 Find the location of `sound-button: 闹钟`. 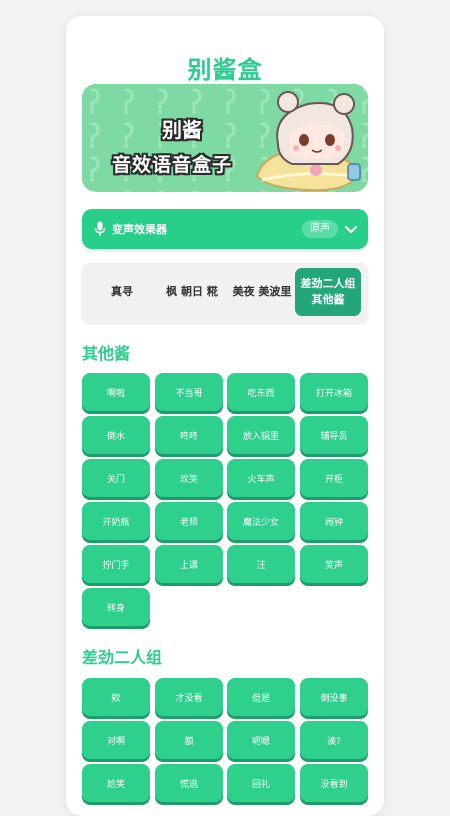

sound-button: 闹钟 is located at coordinates (334, 521).